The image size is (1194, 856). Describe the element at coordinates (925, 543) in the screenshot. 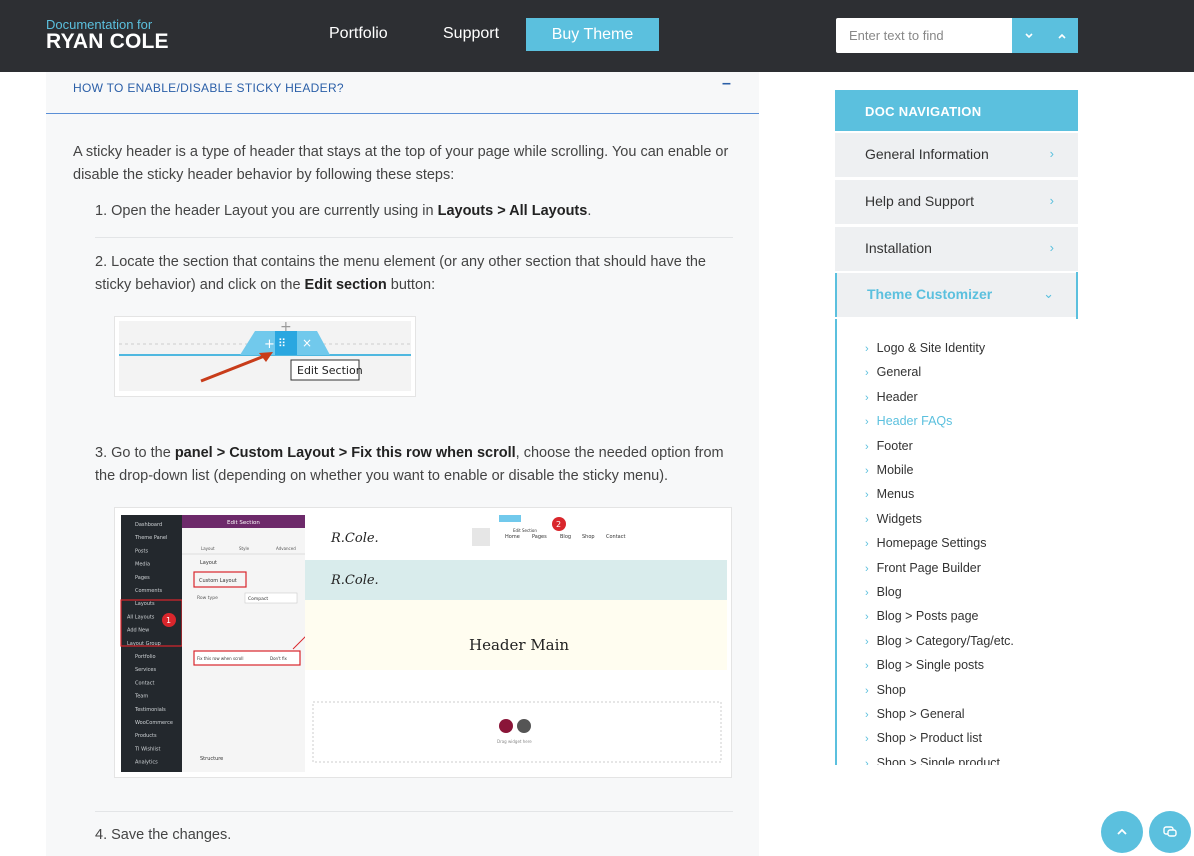

I see `sidebar-sub-item: › Homepage Settings` at that location.